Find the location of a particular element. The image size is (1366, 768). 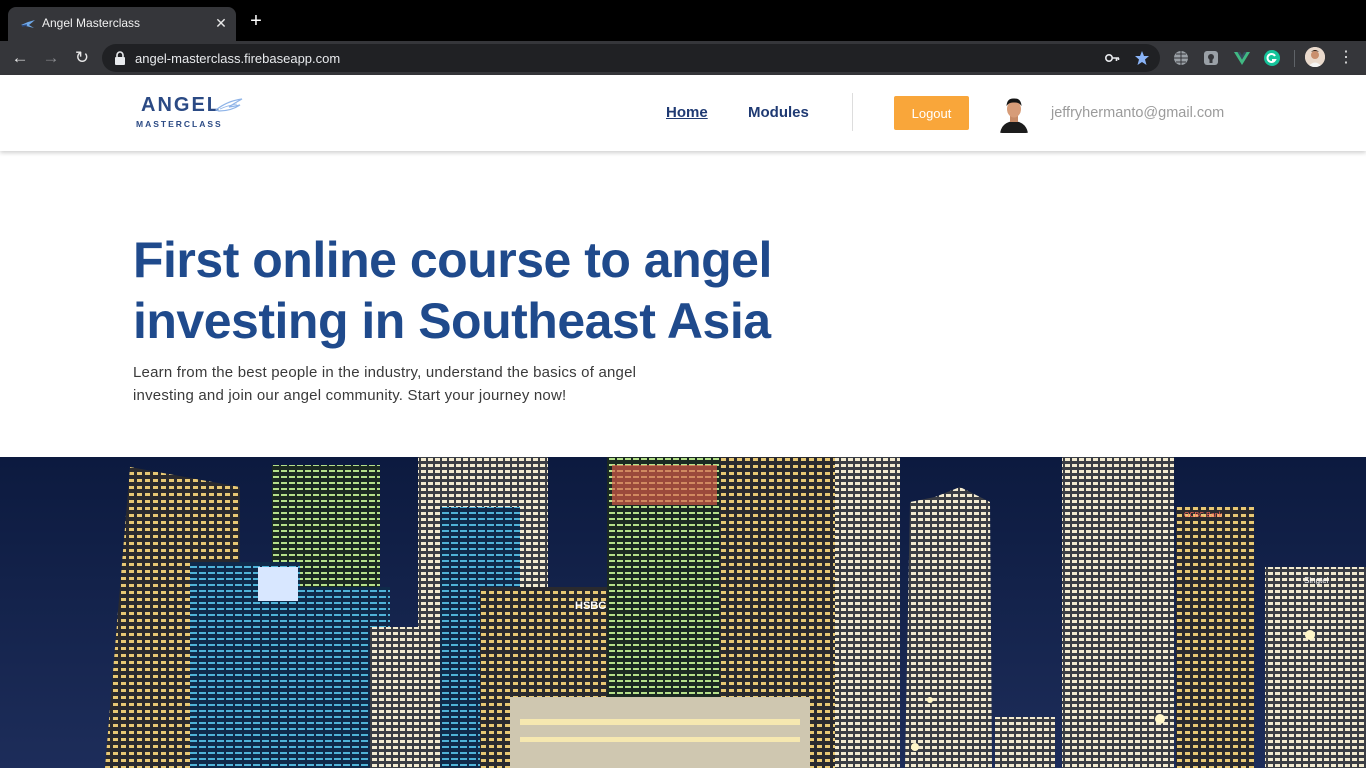

lock-icon is located at coordinates (120, 58).